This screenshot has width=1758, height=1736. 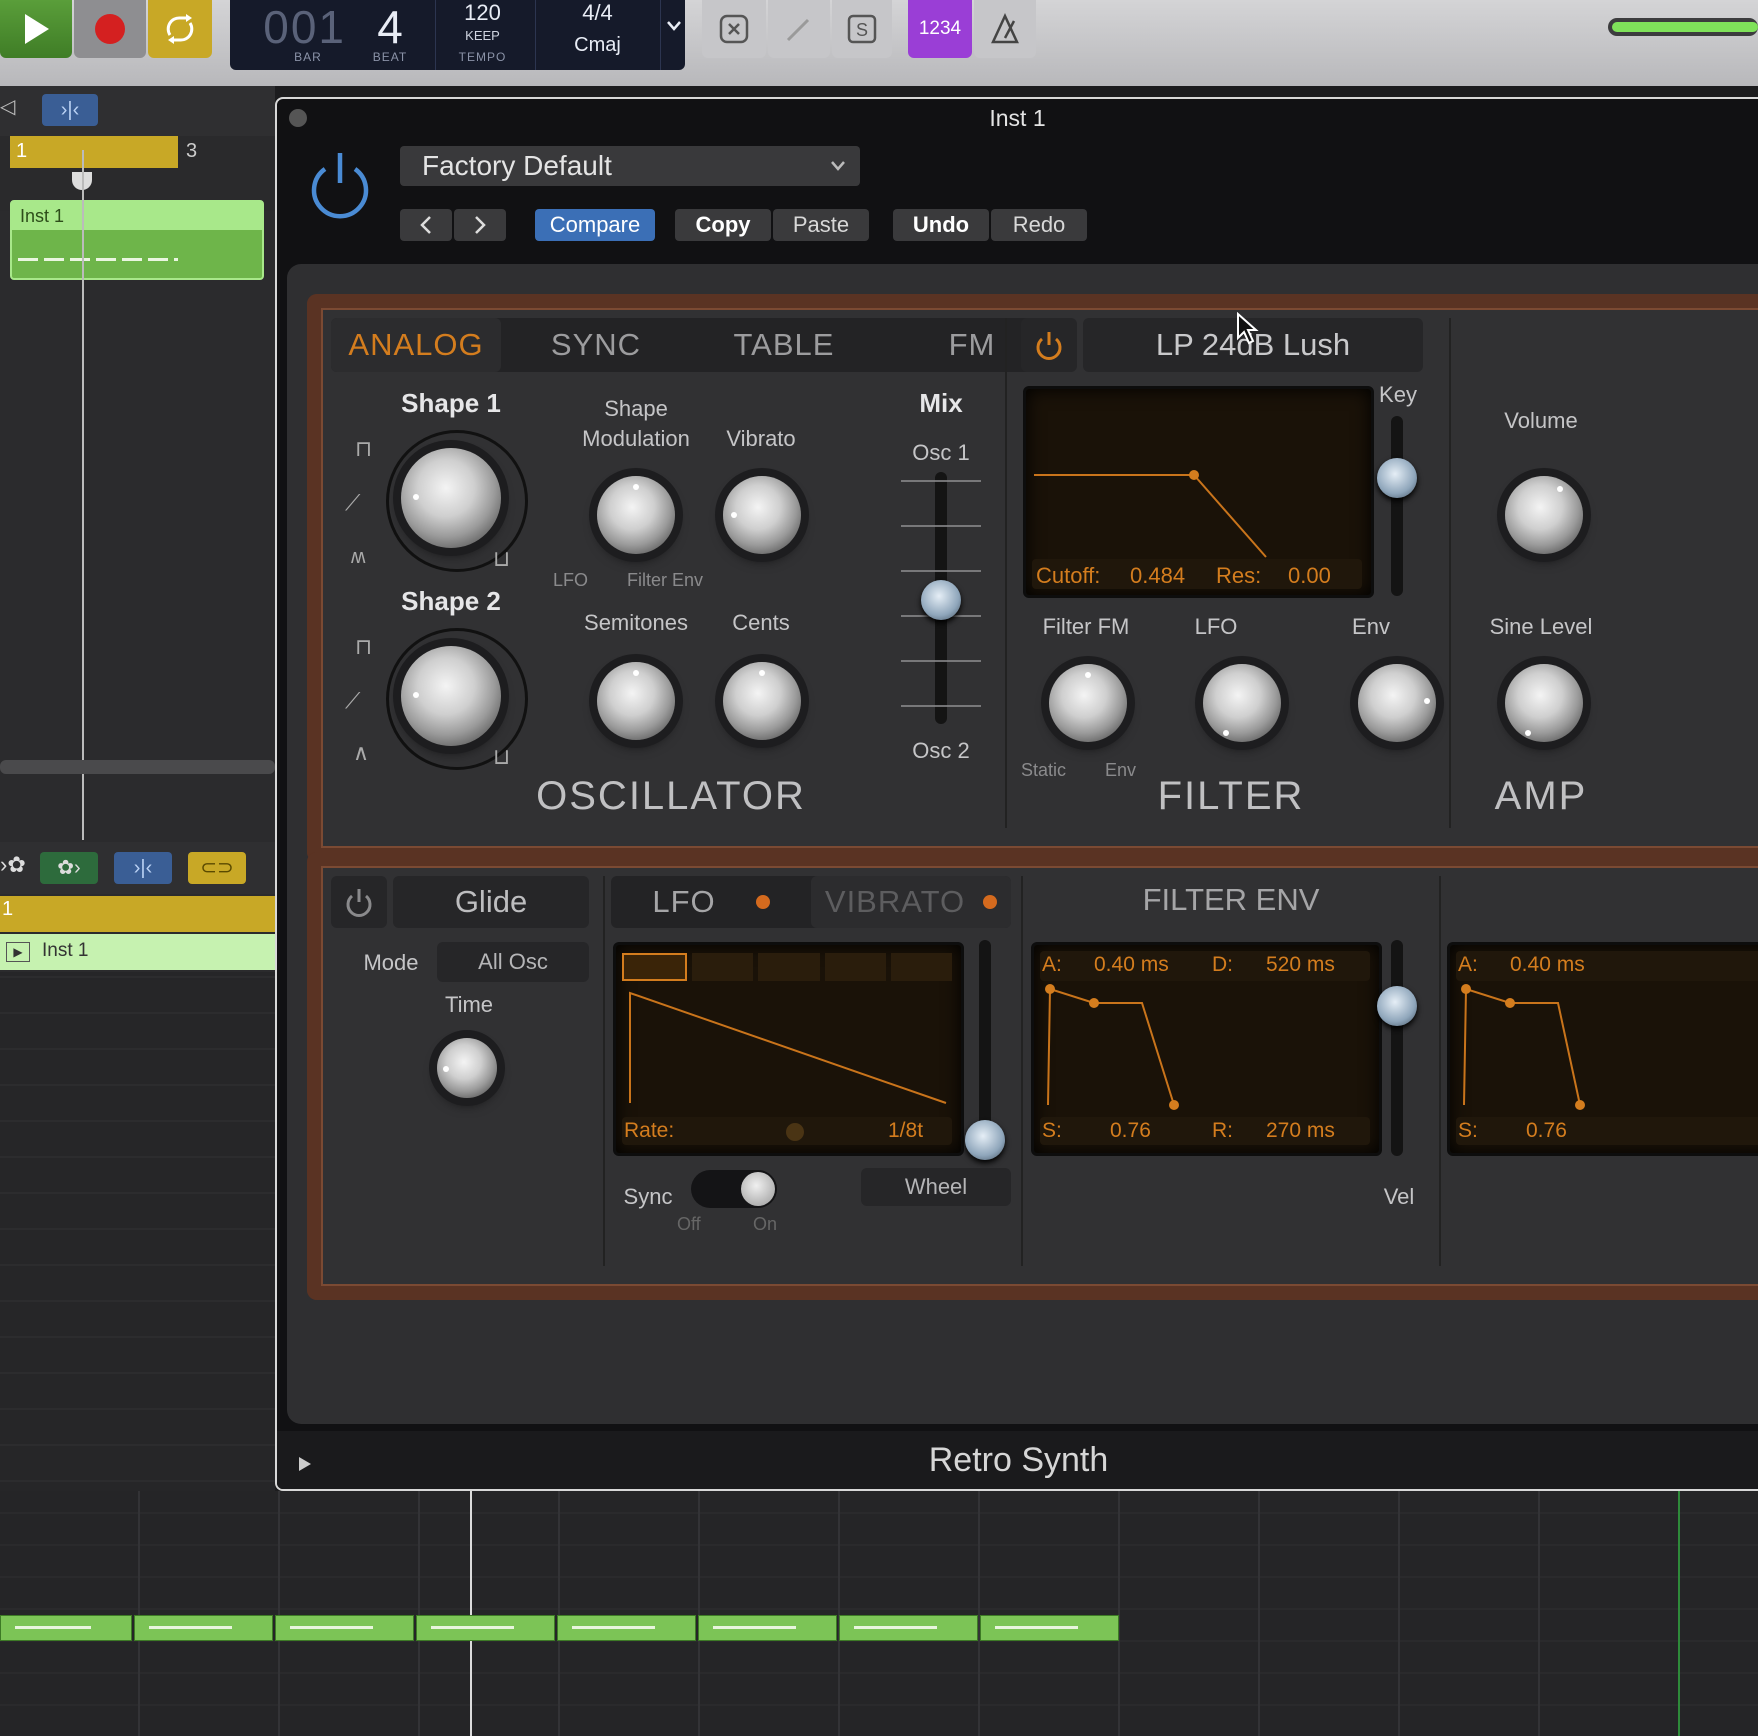 What do you see at coordinates (761, 622) in the screenshot?
I see `cents-label: Cents` at bounding box center [761, 622].